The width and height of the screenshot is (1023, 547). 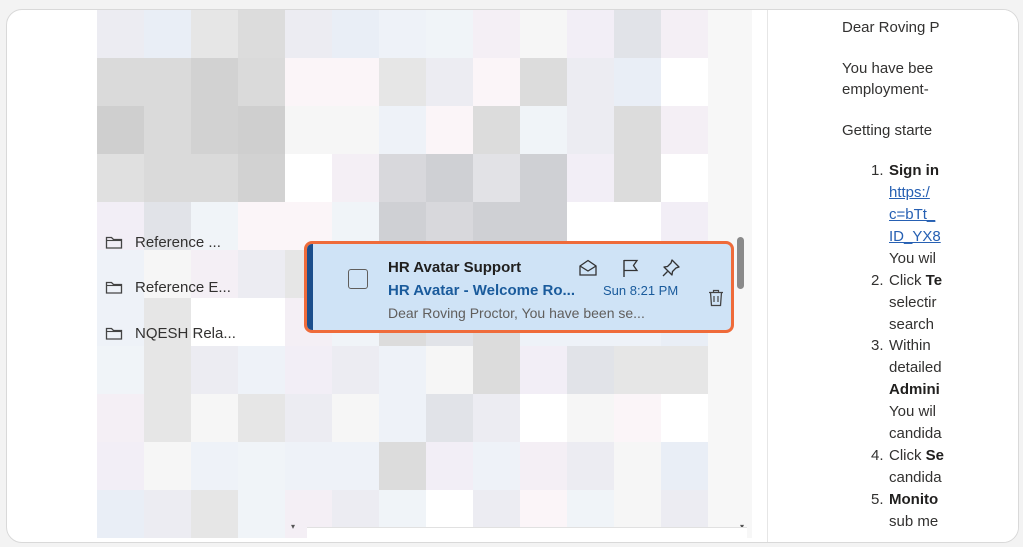 I want to click on step-2-line-2: selectir, so click(x=913, y=302).